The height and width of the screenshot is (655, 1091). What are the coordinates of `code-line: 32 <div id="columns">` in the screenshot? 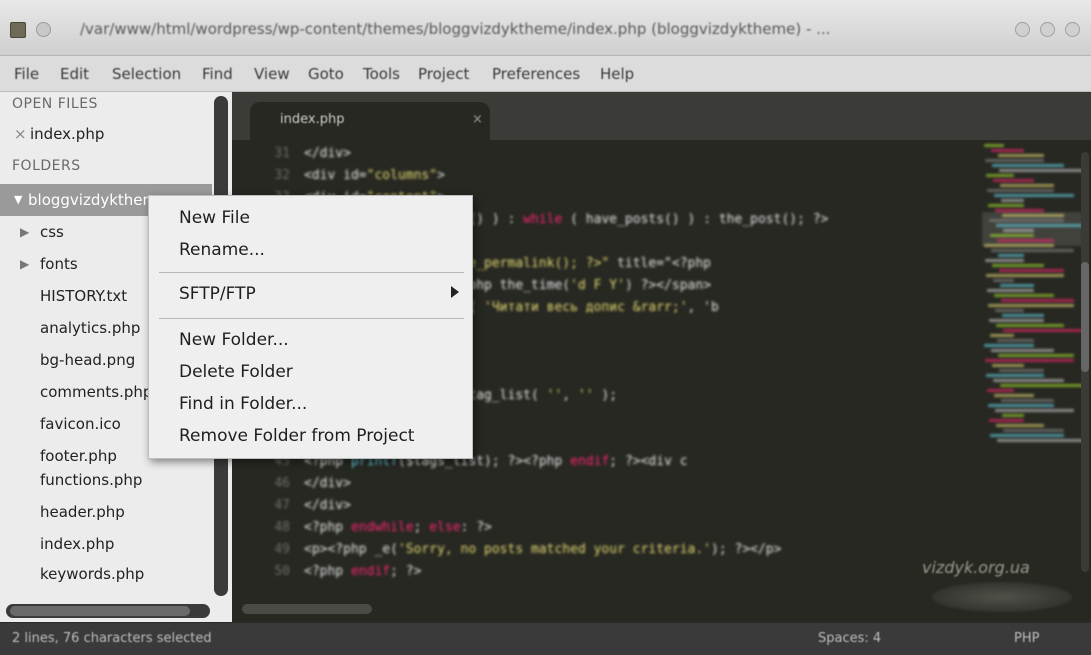 It's located at (602, 179).